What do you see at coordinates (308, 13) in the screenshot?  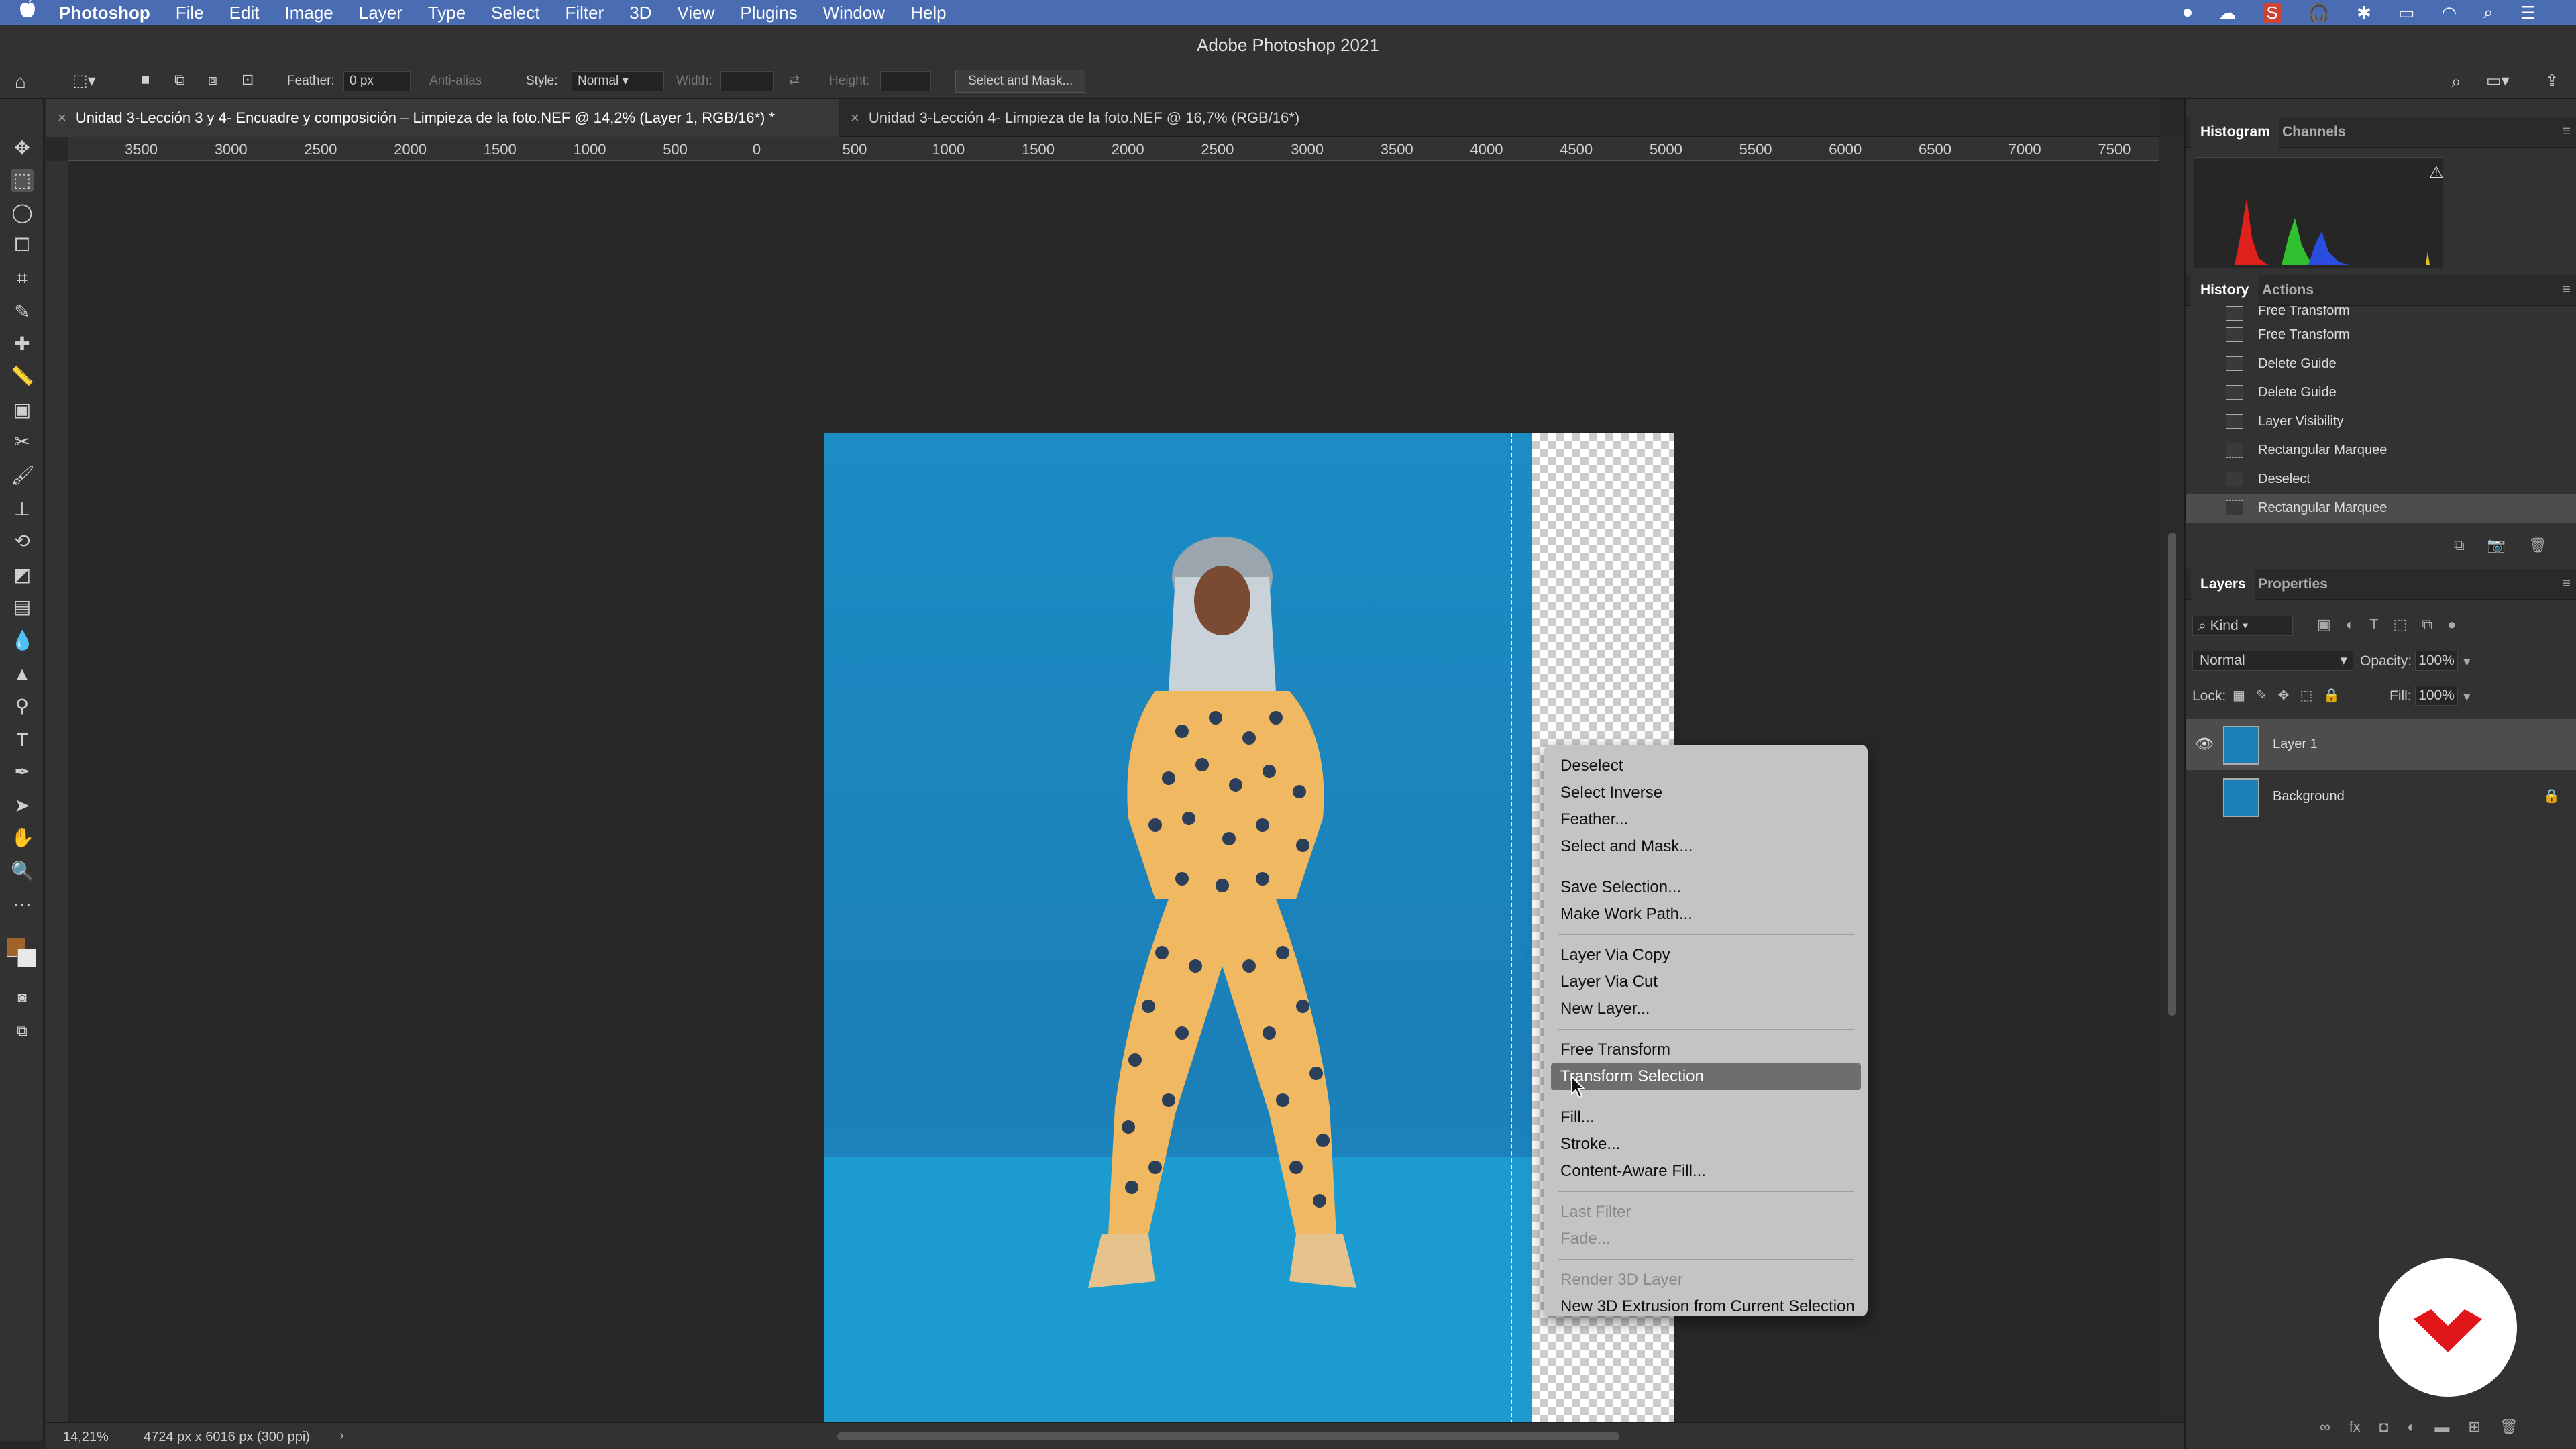 I see `menu-image: Image` at bounding box center [308, 13].